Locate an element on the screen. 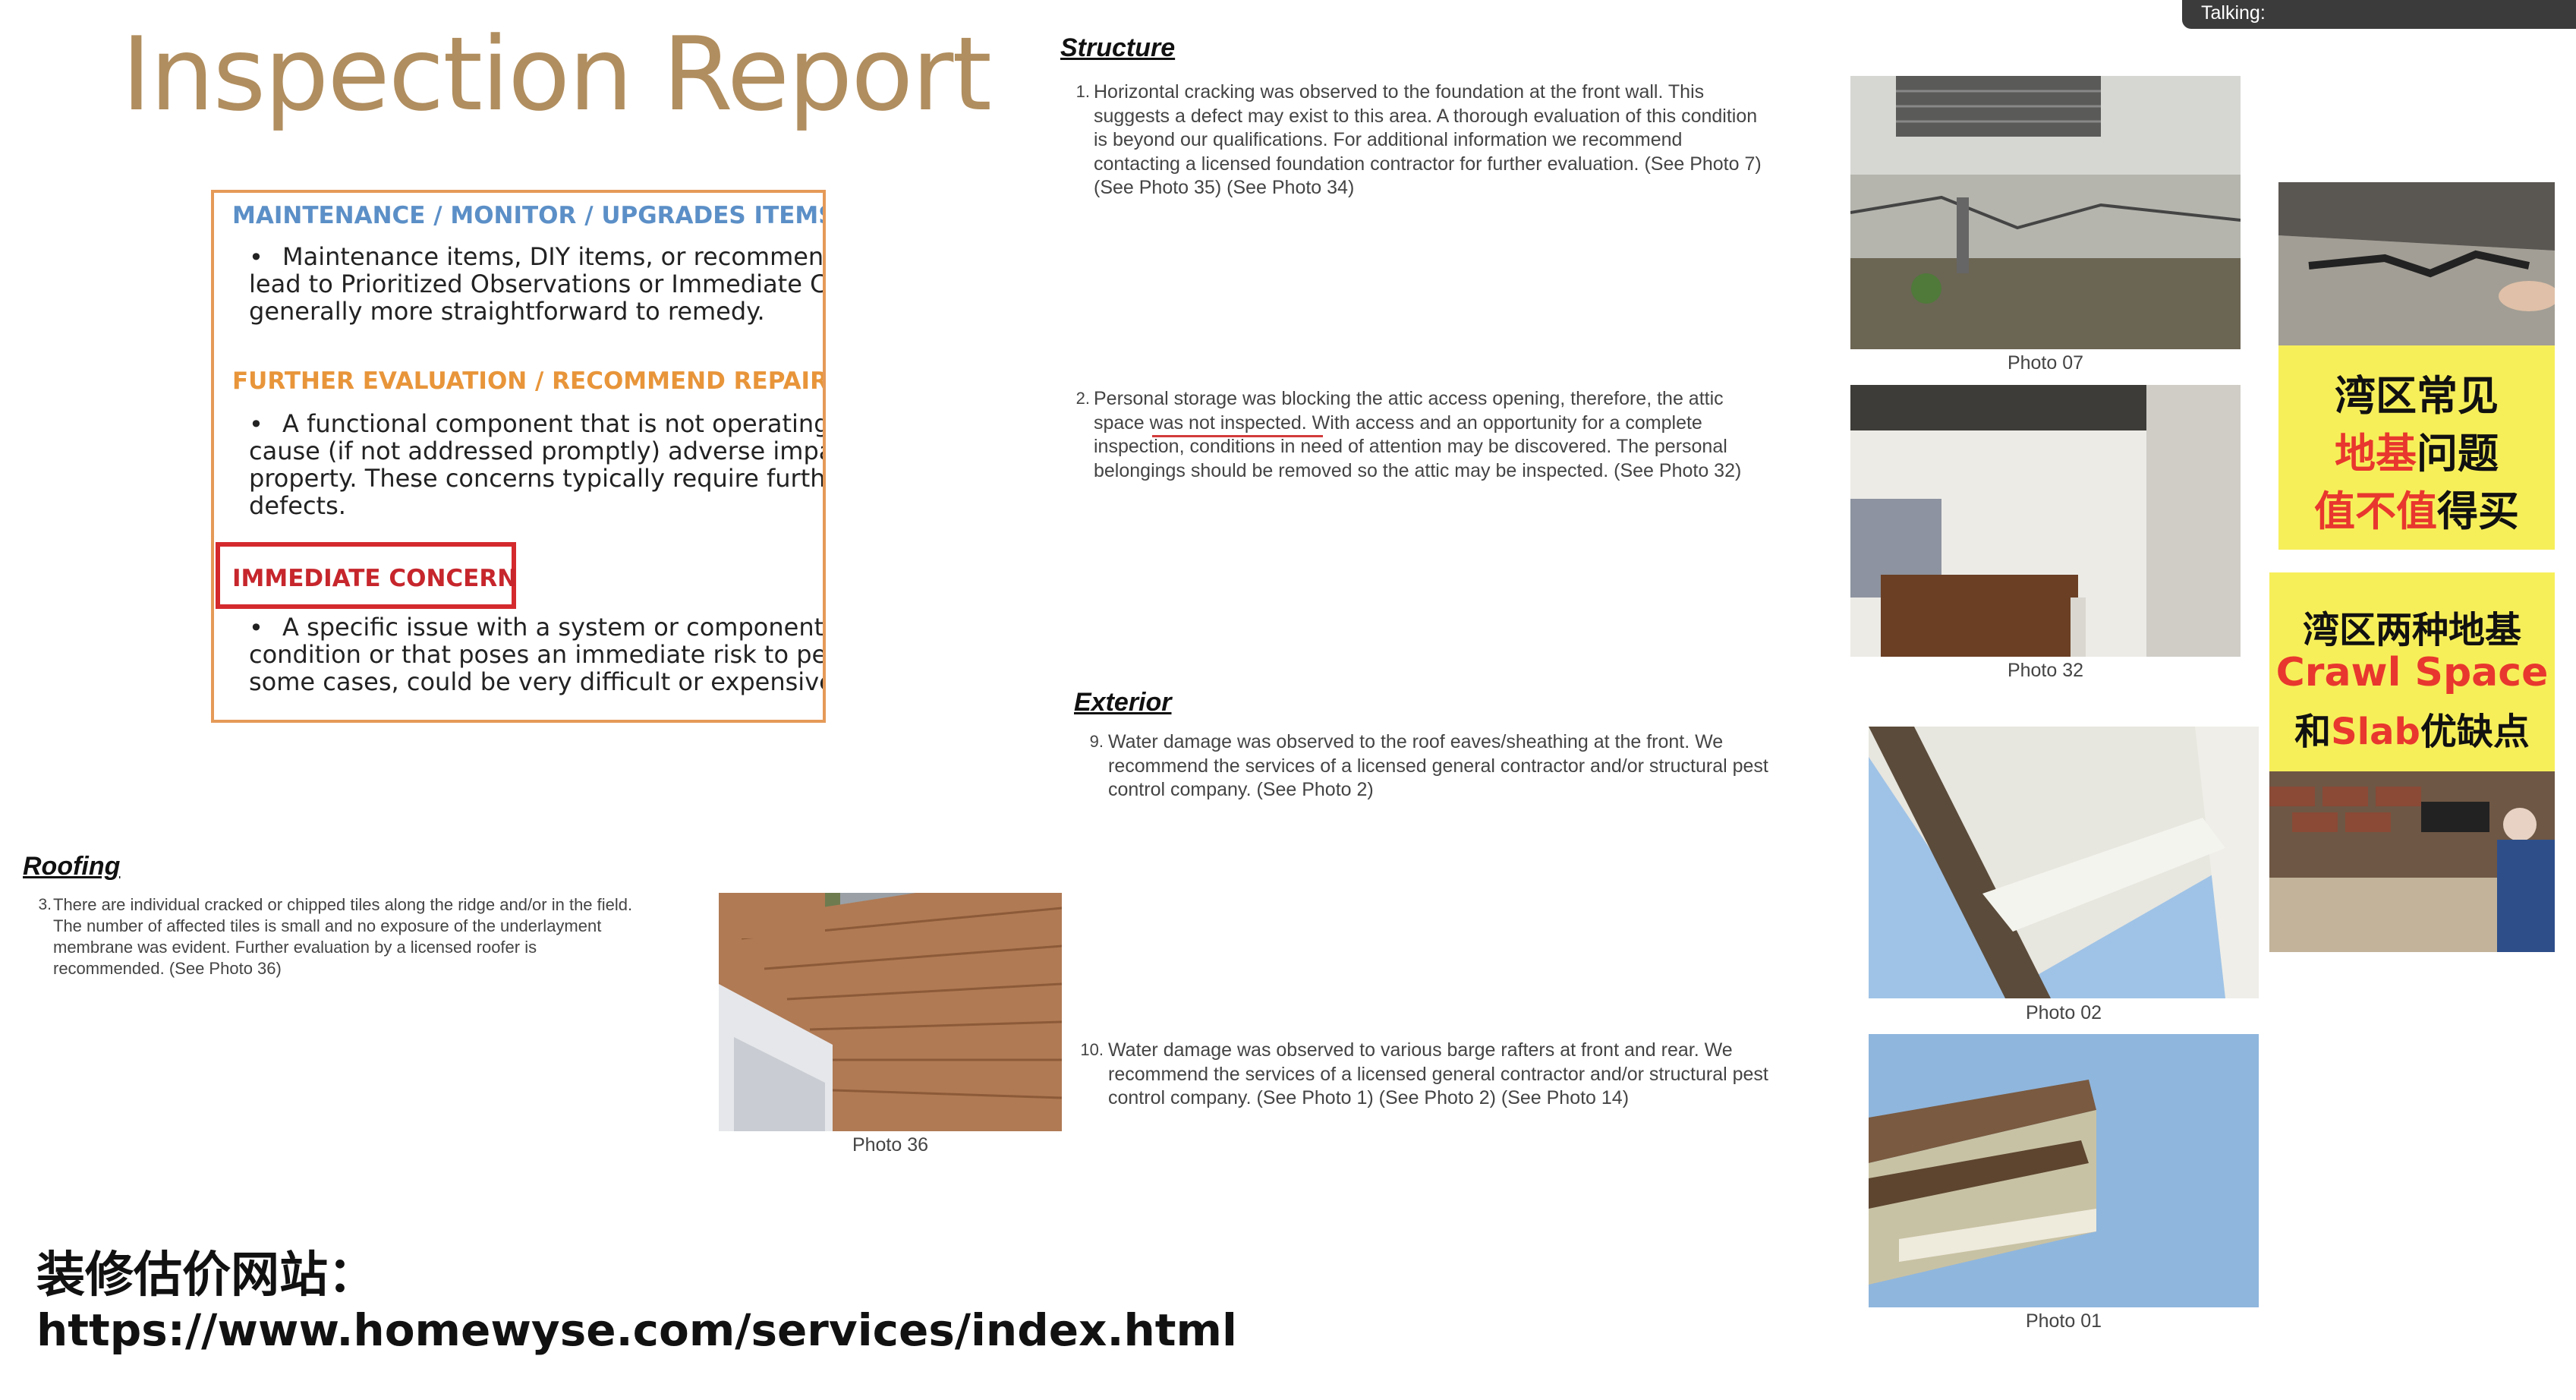 This screenshot has width=2576, height=1400. photo-01-caption: Photo 01 is located at coordinates (2063, 1321).